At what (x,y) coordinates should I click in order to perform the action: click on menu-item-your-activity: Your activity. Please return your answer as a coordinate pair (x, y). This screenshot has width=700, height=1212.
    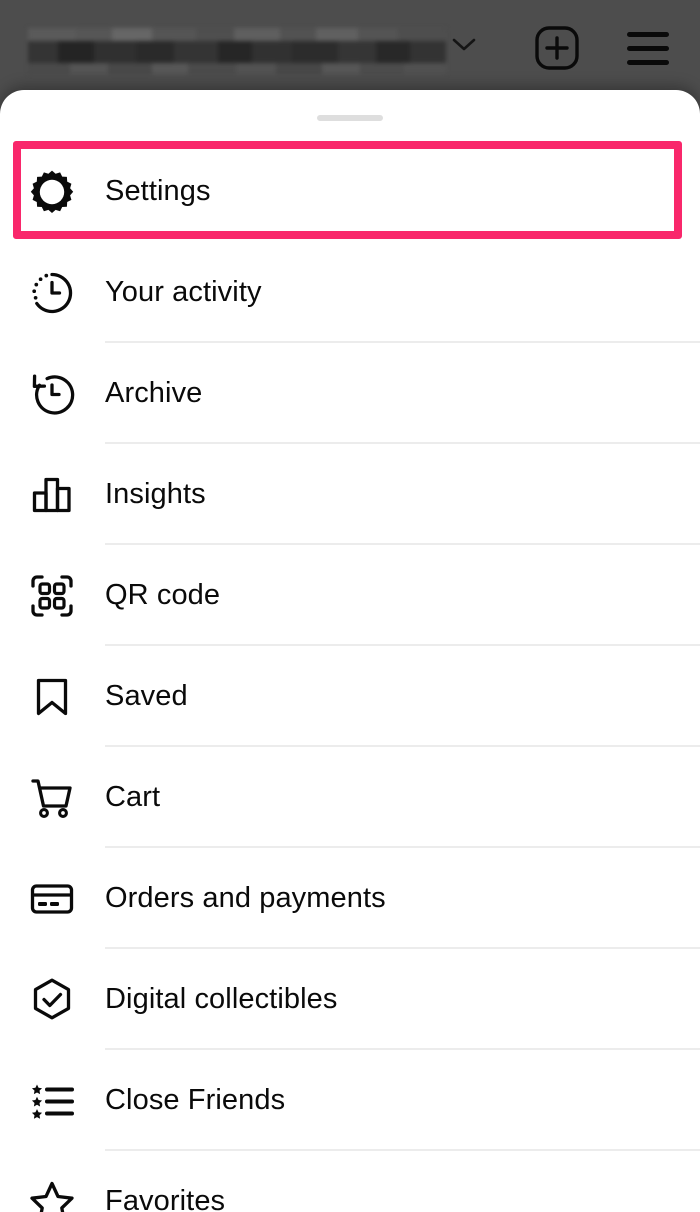
    Looking at the image, I should click on (350, 292).